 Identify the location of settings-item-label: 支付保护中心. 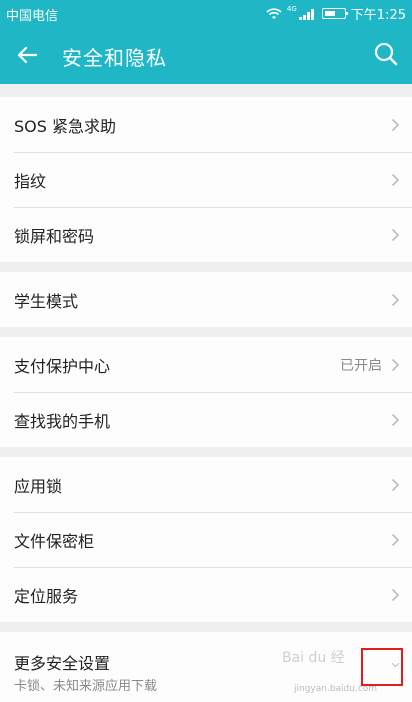
(62, 366).